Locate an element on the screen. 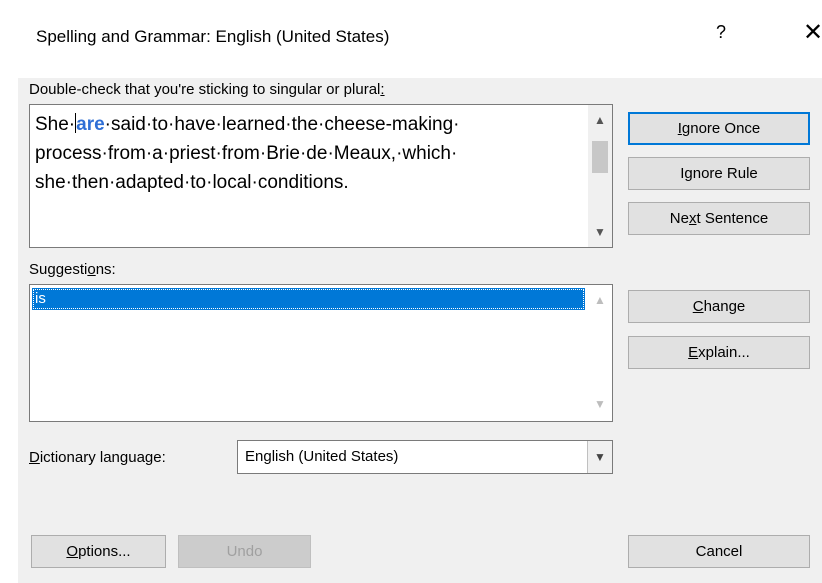 The image size is (822, 583). dictionary-language-label: Dictionary language: is located at coordinates (97, 457).